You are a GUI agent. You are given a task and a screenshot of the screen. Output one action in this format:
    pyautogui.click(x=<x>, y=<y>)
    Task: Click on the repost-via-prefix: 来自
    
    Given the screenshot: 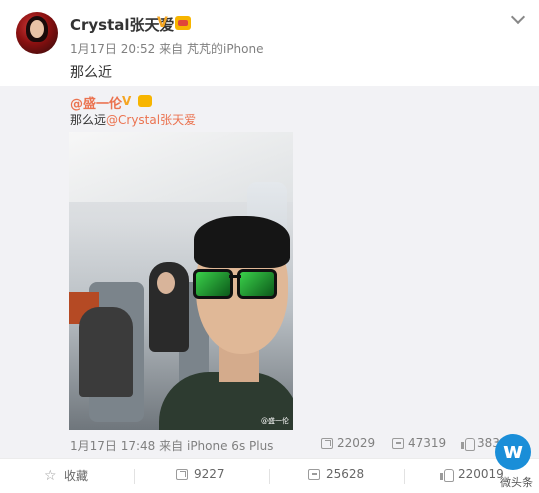 What is the action you would take?
    pyautogui.click(x=171, y=446)
    